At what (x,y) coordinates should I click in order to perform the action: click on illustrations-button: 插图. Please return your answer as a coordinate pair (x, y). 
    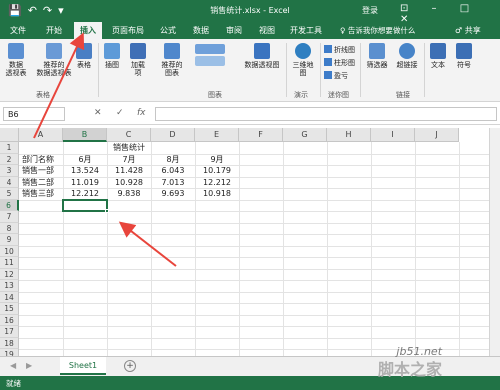
    Looking at the image, I should click on (112, 56).